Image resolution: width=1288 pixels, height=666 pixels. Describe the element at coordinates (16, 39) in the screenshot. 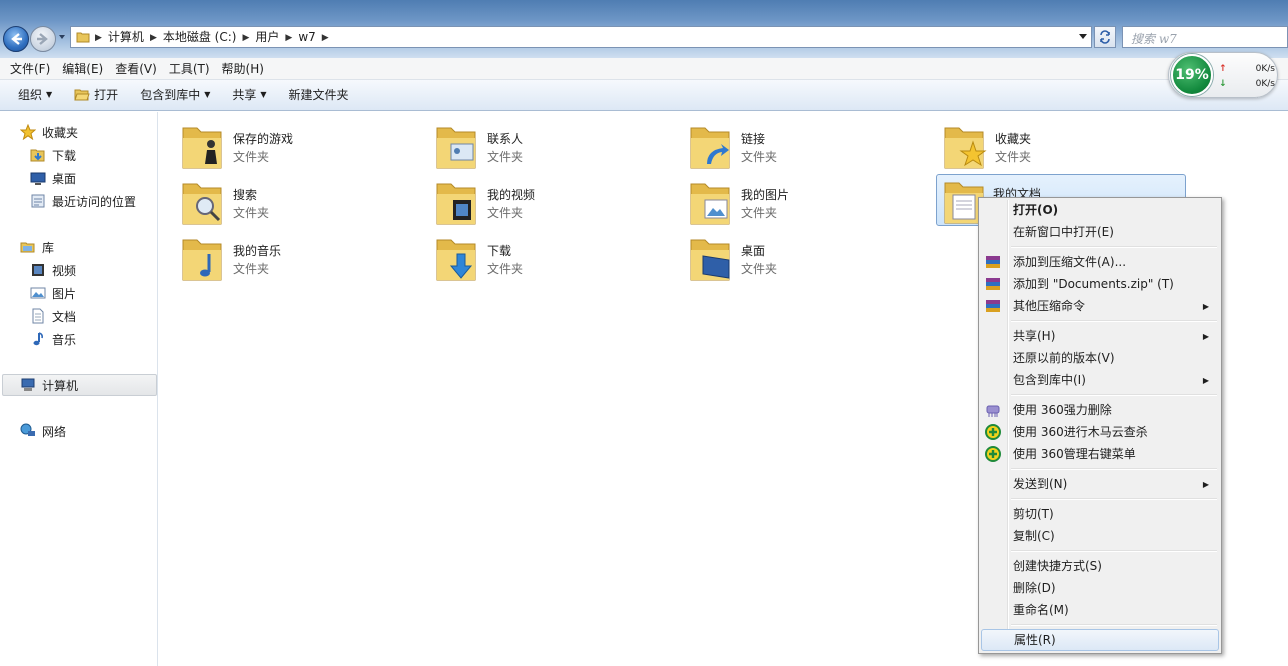

I see `back-button` at that location.